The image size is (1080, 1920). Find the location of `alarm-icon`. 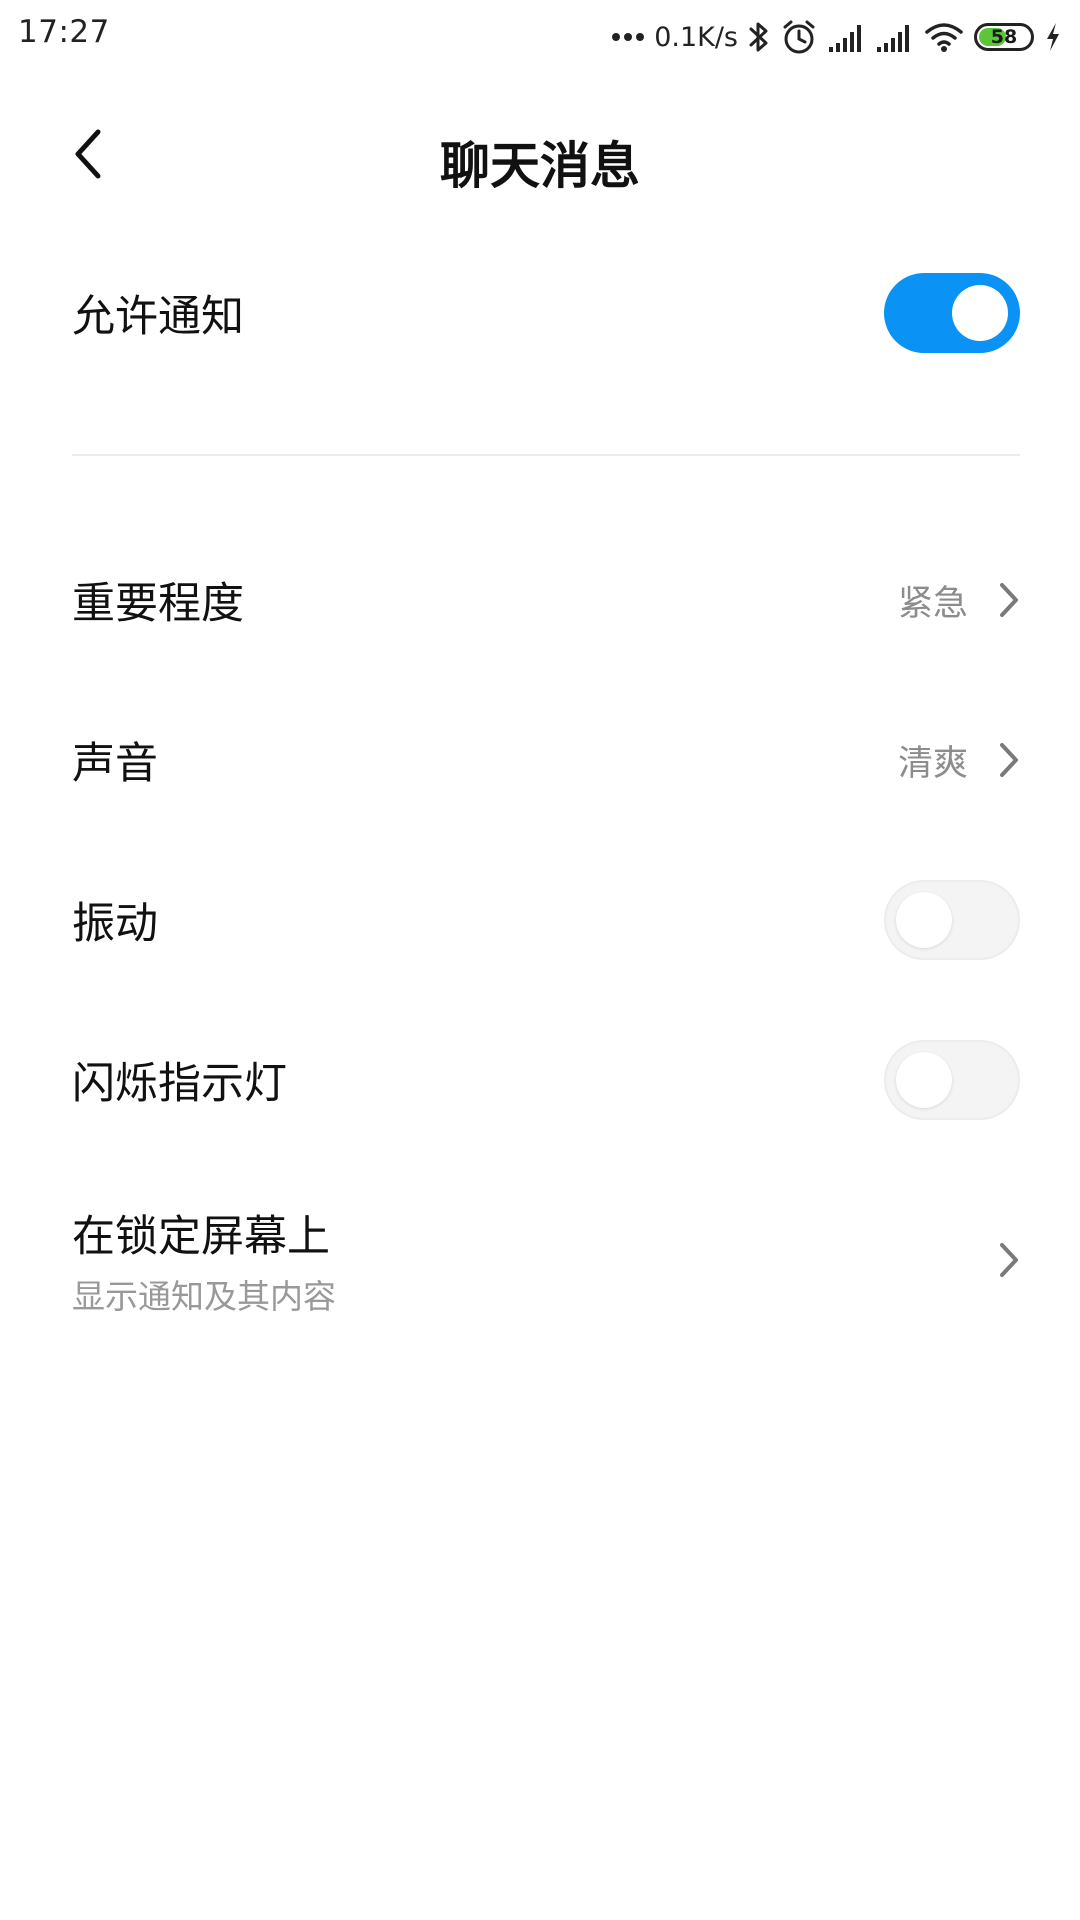

alarm-icon is located at coordinates (799, 37).